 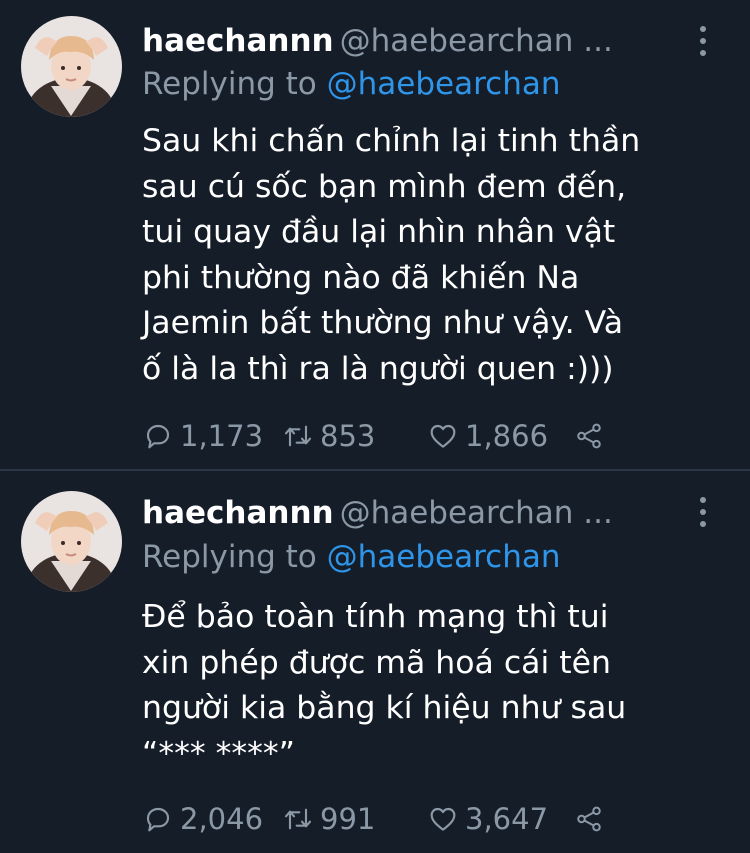 What do you see at coordinates (348, 436) in the screenshot?
I see `retweet-count: 853` at bounding box center [348, 436].